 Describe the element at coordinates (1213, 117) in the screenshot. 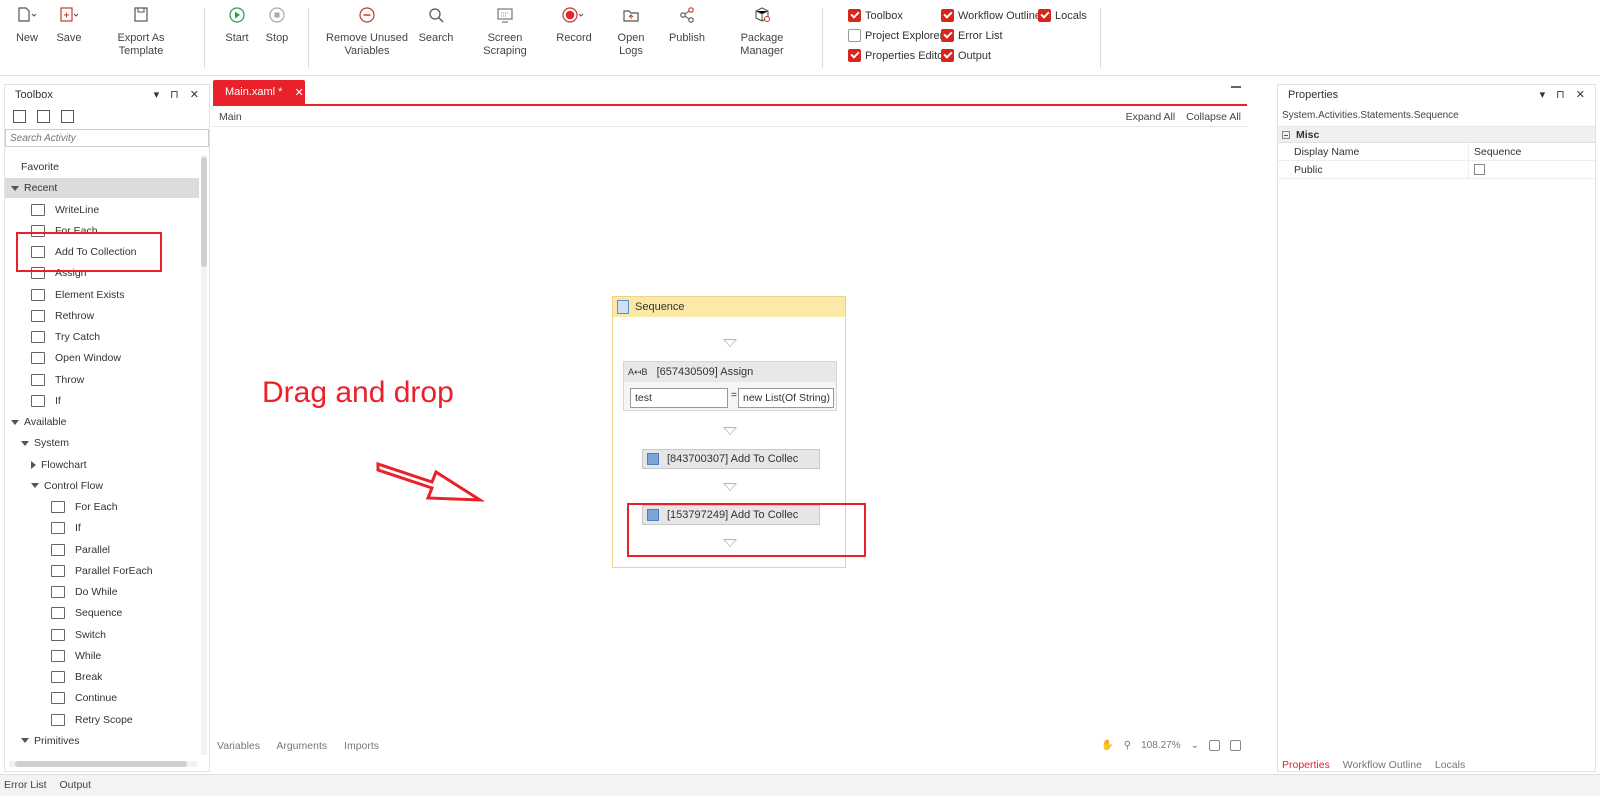

I see `collapse-all-link: Collapse All` at that location.